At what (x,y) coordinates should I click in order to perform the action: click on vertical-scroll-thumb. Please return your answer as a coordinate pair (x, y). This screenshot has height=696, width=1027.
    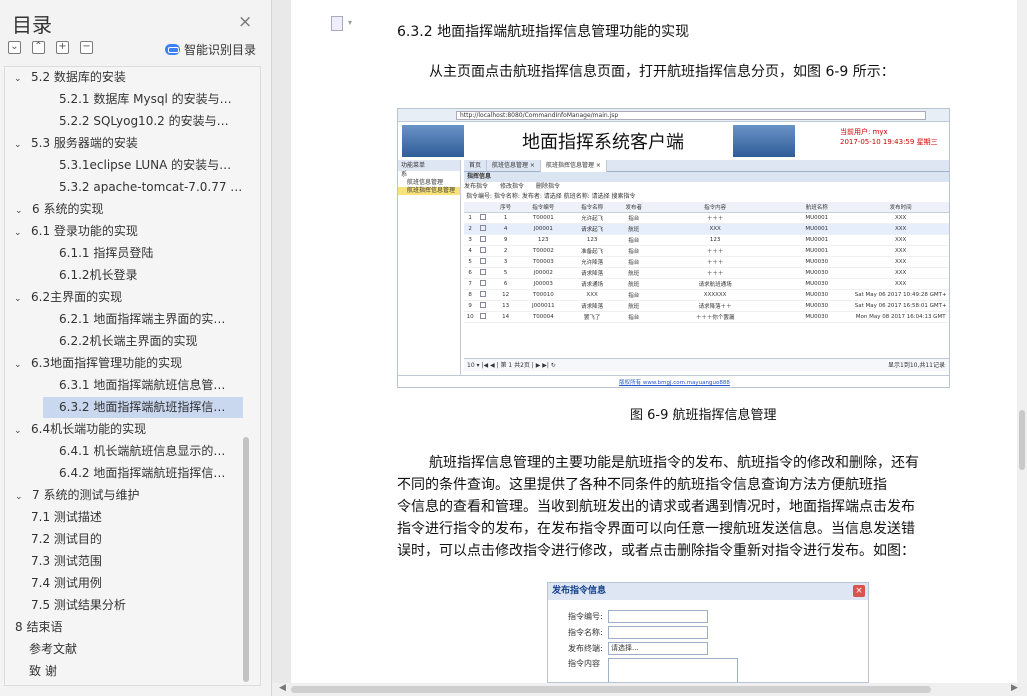
    Looking at the image, I should click on (1022, 440).